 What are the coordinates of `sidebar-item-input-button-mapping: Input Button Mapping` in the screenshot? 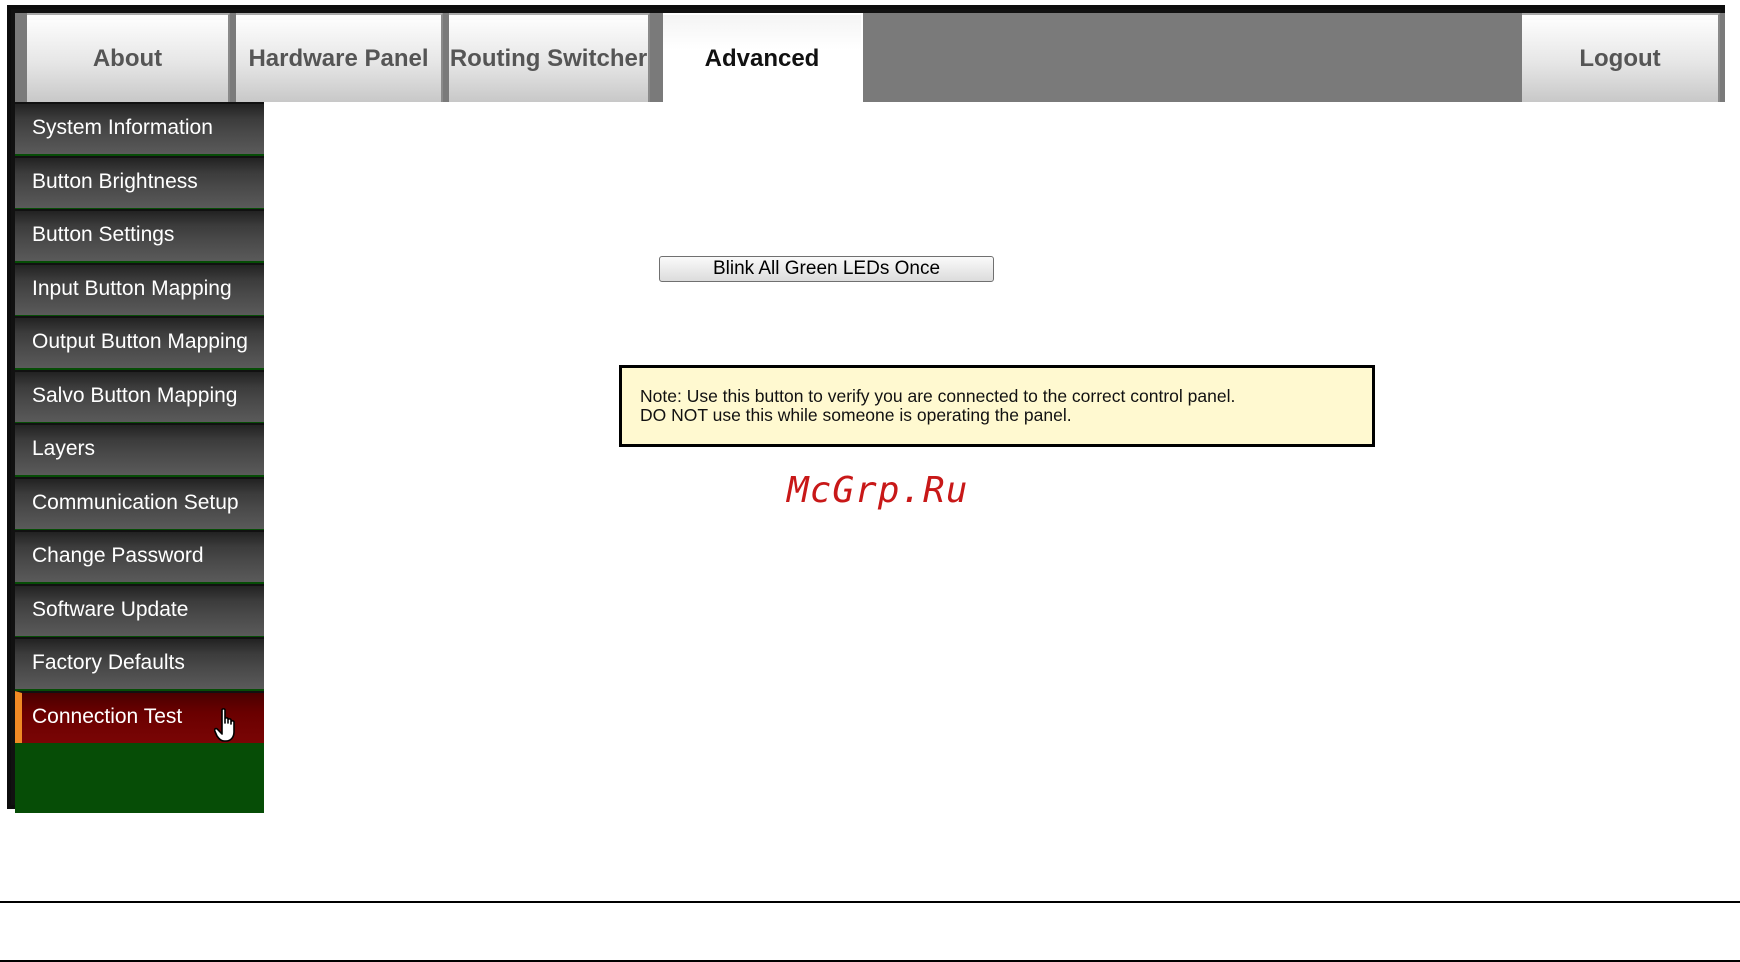 It's located at (139, 288).